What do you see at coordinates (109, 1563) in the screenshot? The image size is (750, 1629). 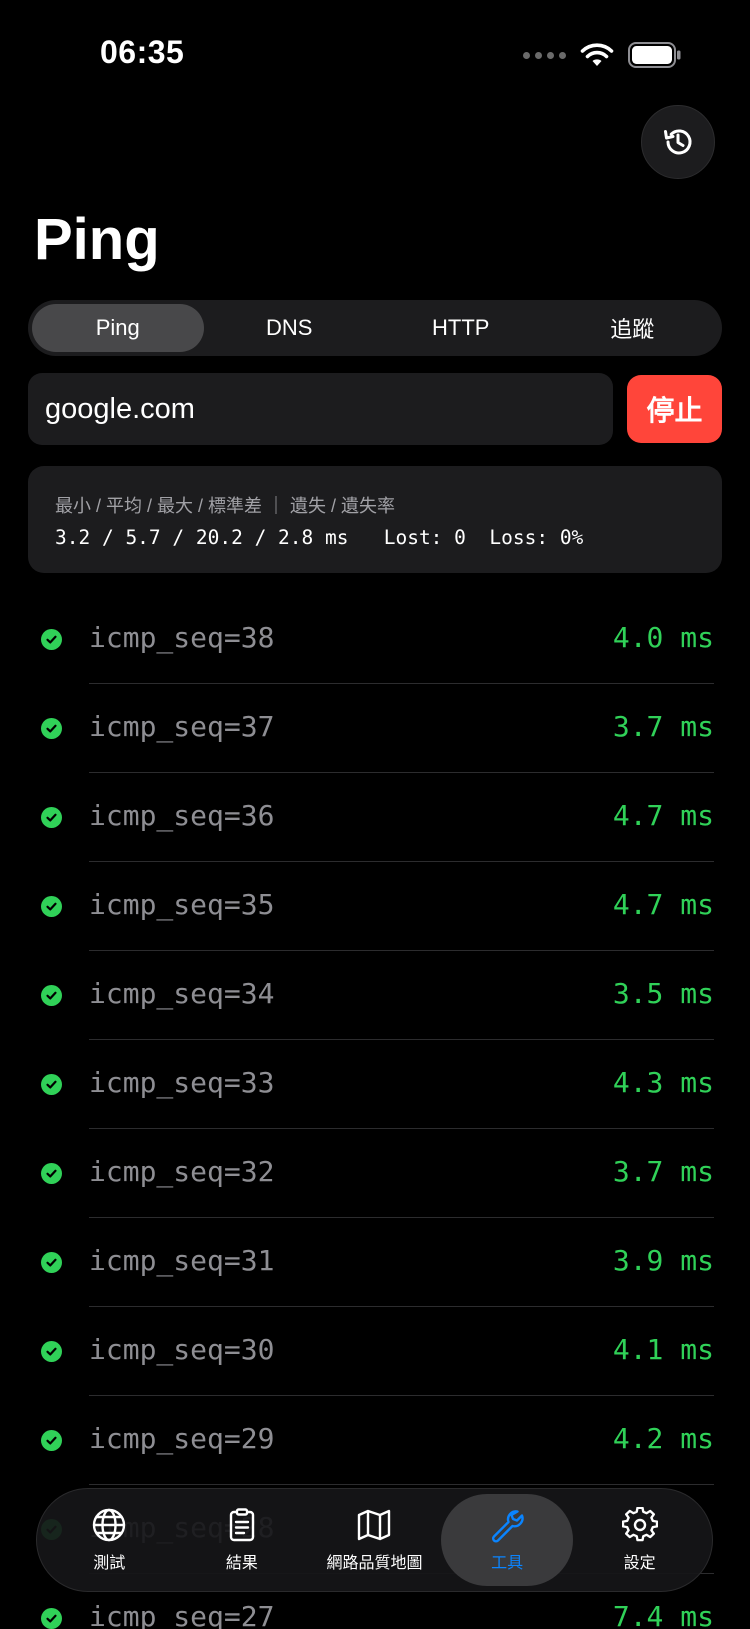 I see `tab-test-label: 測試` at bounding box center [109, 1563].